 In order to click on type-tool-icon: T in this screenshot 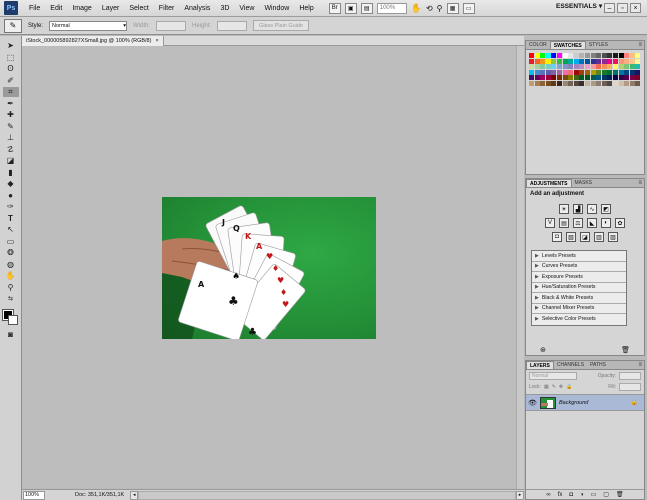, I will do `click(11, 219)`.